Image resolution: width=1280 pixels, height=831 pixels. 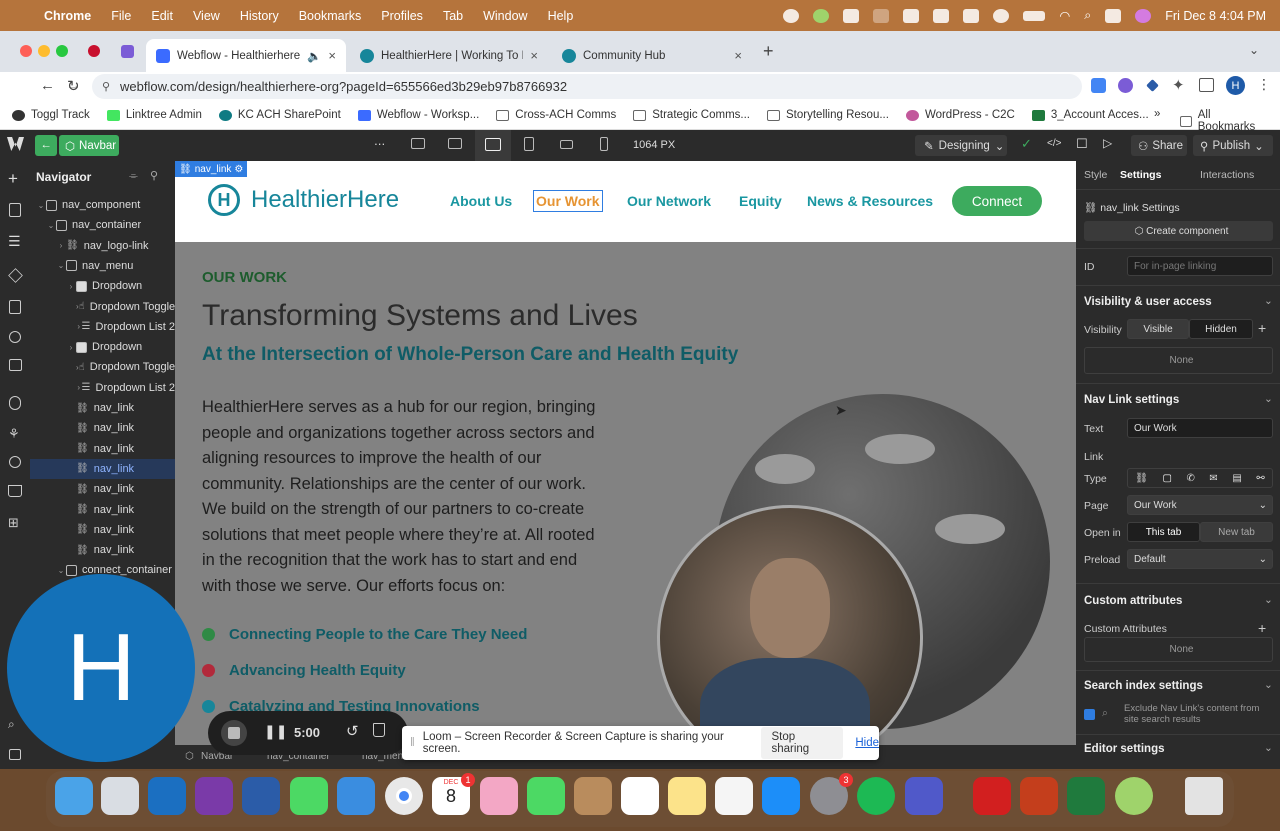 I want to click on status-icon, so click(x=881, y=15).